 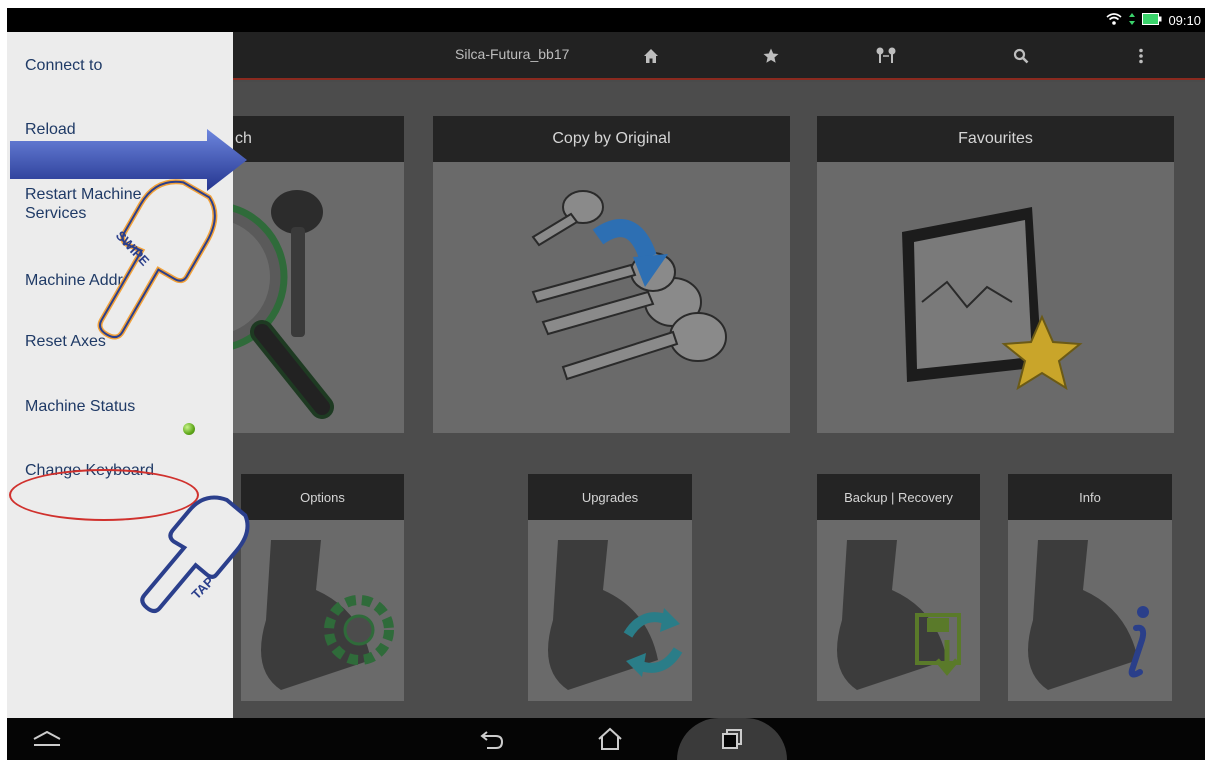 What do you see at coordinates (195, 554) in the screenshot?
I see `tap-hand-icon` at bounding box center [195, 554].